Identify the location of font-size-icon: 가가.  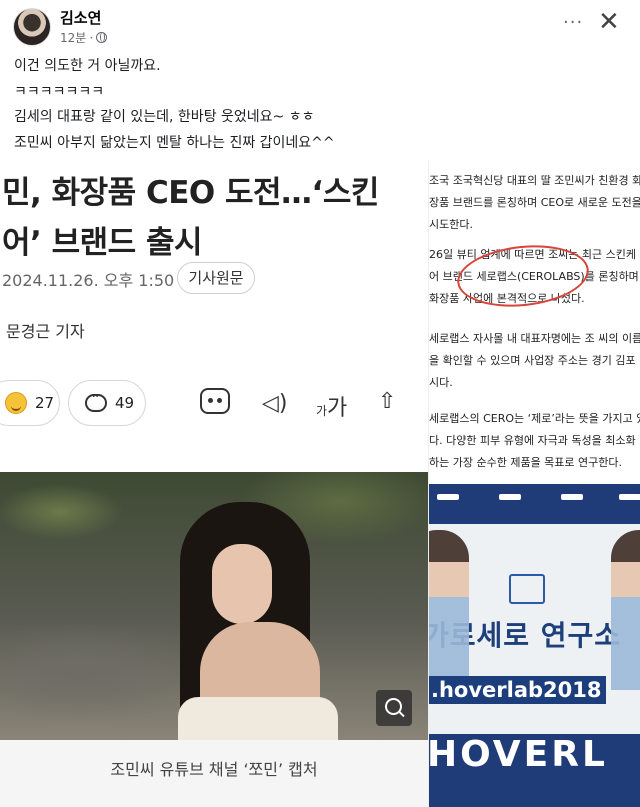
(331, 406).